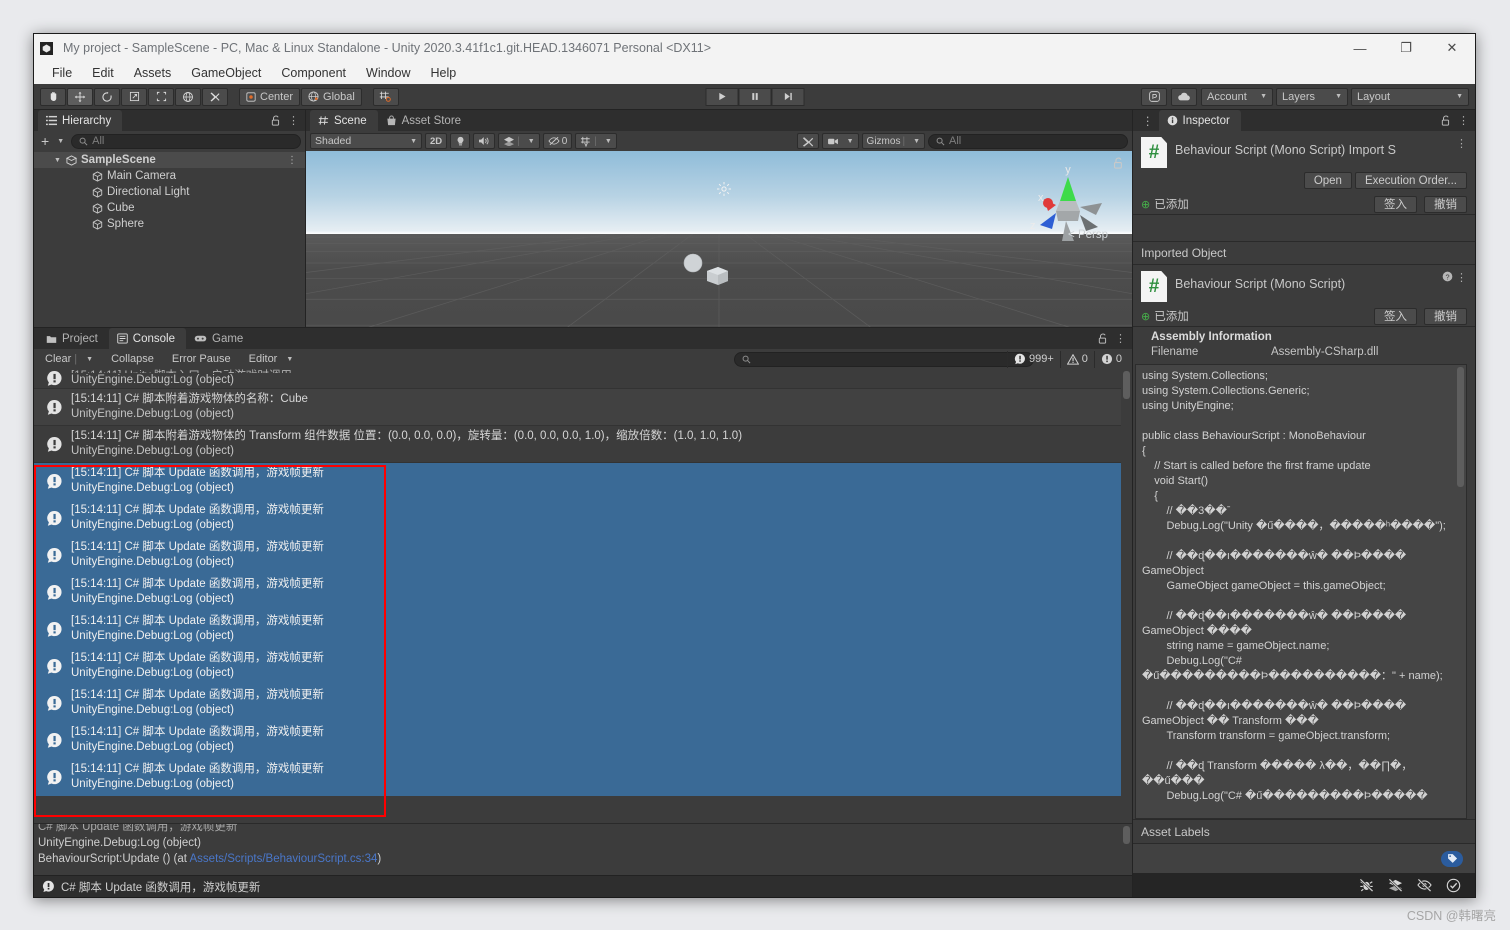 The width and height of the screenshot is (1510, 930). Describe the element at coordinates (153, 73) in the screenshot. I see `menu-assets: Assets` at that location.